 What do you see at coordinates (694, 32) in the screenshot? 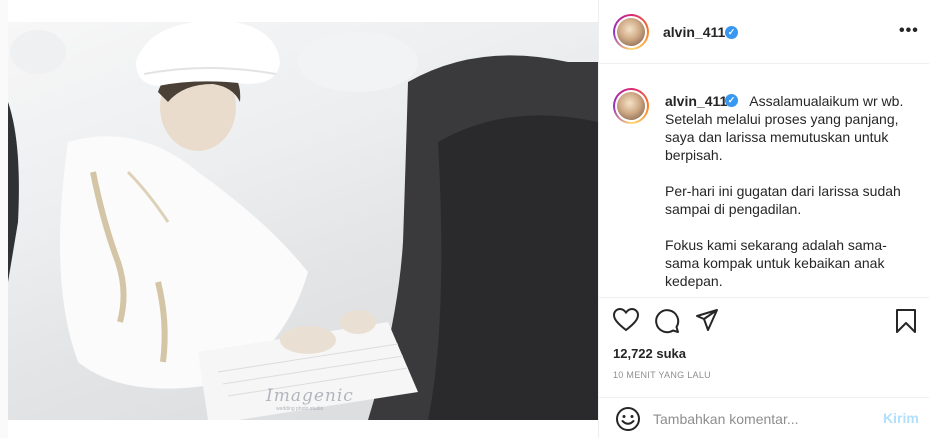
I see `header-username: alvin_411` at bounding box center [694, 32].